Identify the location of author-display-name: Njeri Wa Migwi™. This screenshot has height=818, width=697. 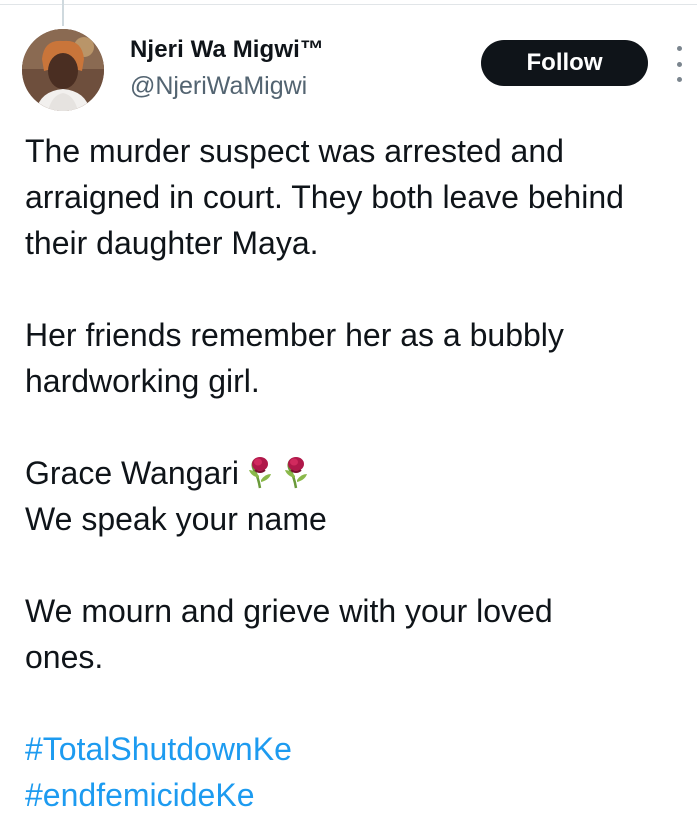
(227, 50).